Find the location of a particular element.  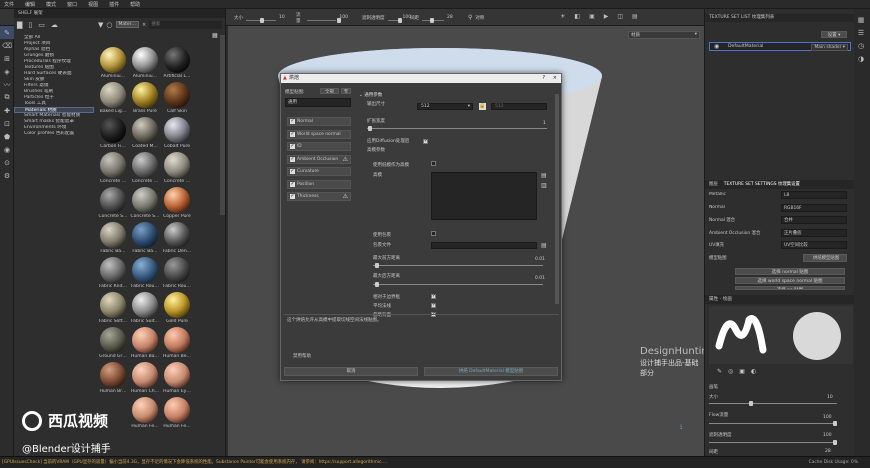

menu-window: 窗口 is located at coordinates (72, 4).